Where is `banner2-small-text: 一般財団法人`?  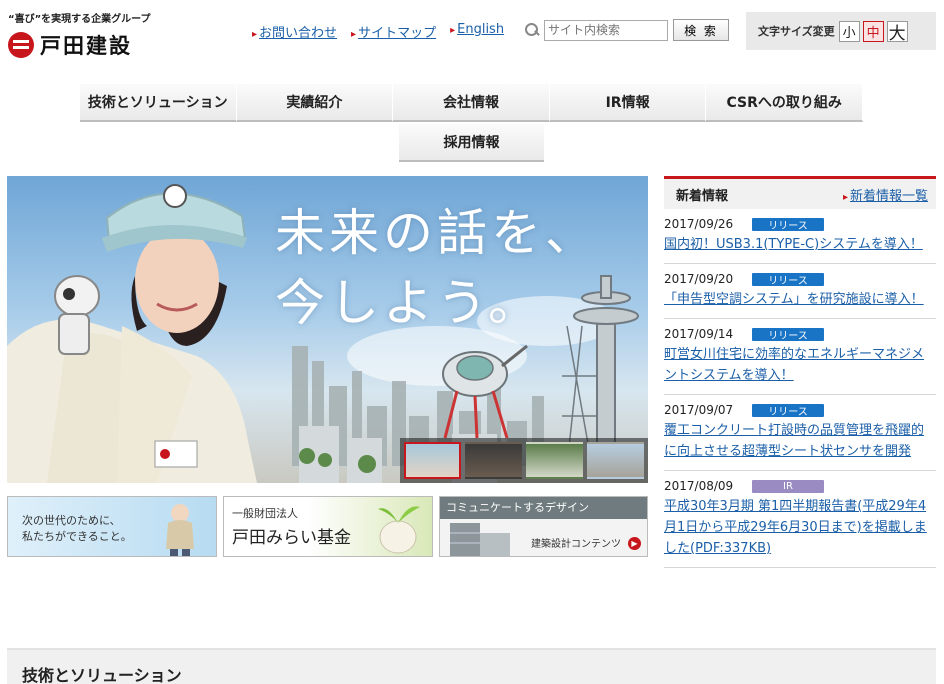
banner2-small-text: 一般財団法人 is located at coordinates (265, 513).